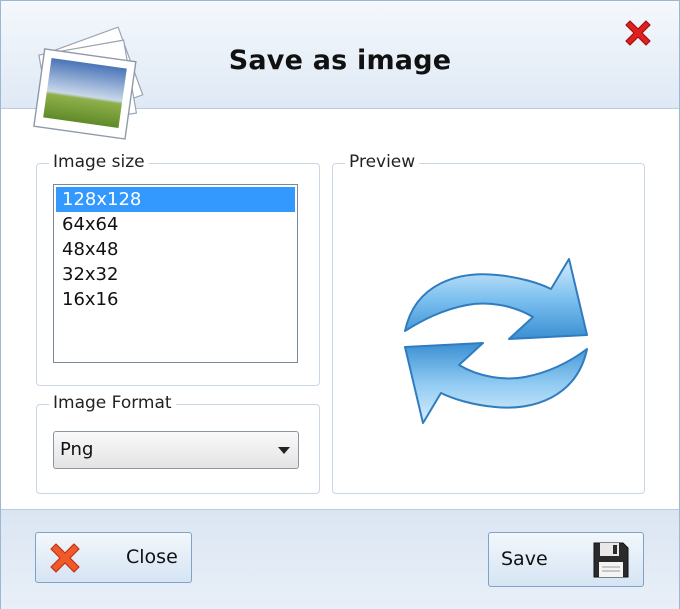 Image resolution: width=680 pixels, height=609 pixels. Describe the element at coordinates (496, 341) in the screenshot. I see `refresh-arrows-icon` at that location.